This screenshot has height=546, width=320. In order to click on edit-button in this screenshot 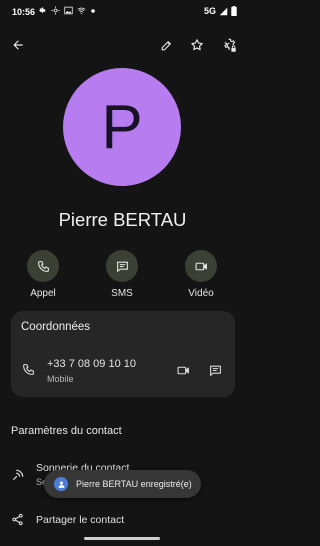, I will do `click(166, 45)`.